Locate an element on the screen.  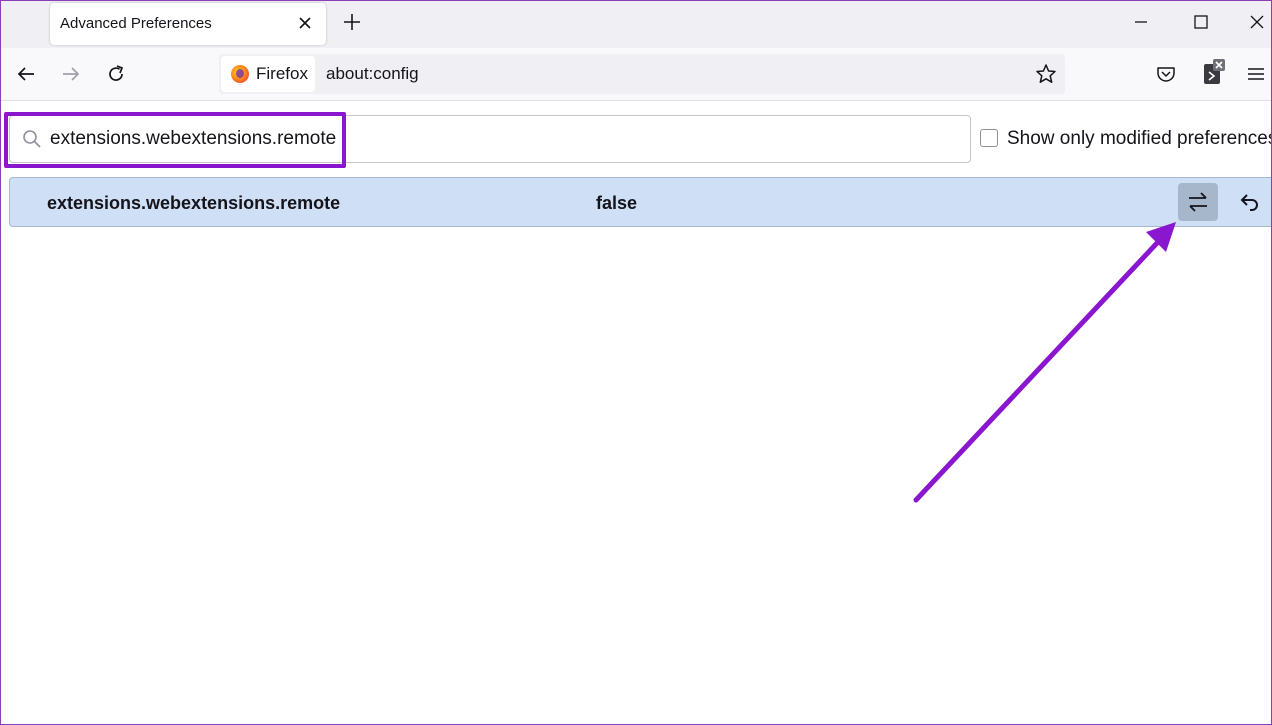
toggle-button is located at coordinates (1198, 202).